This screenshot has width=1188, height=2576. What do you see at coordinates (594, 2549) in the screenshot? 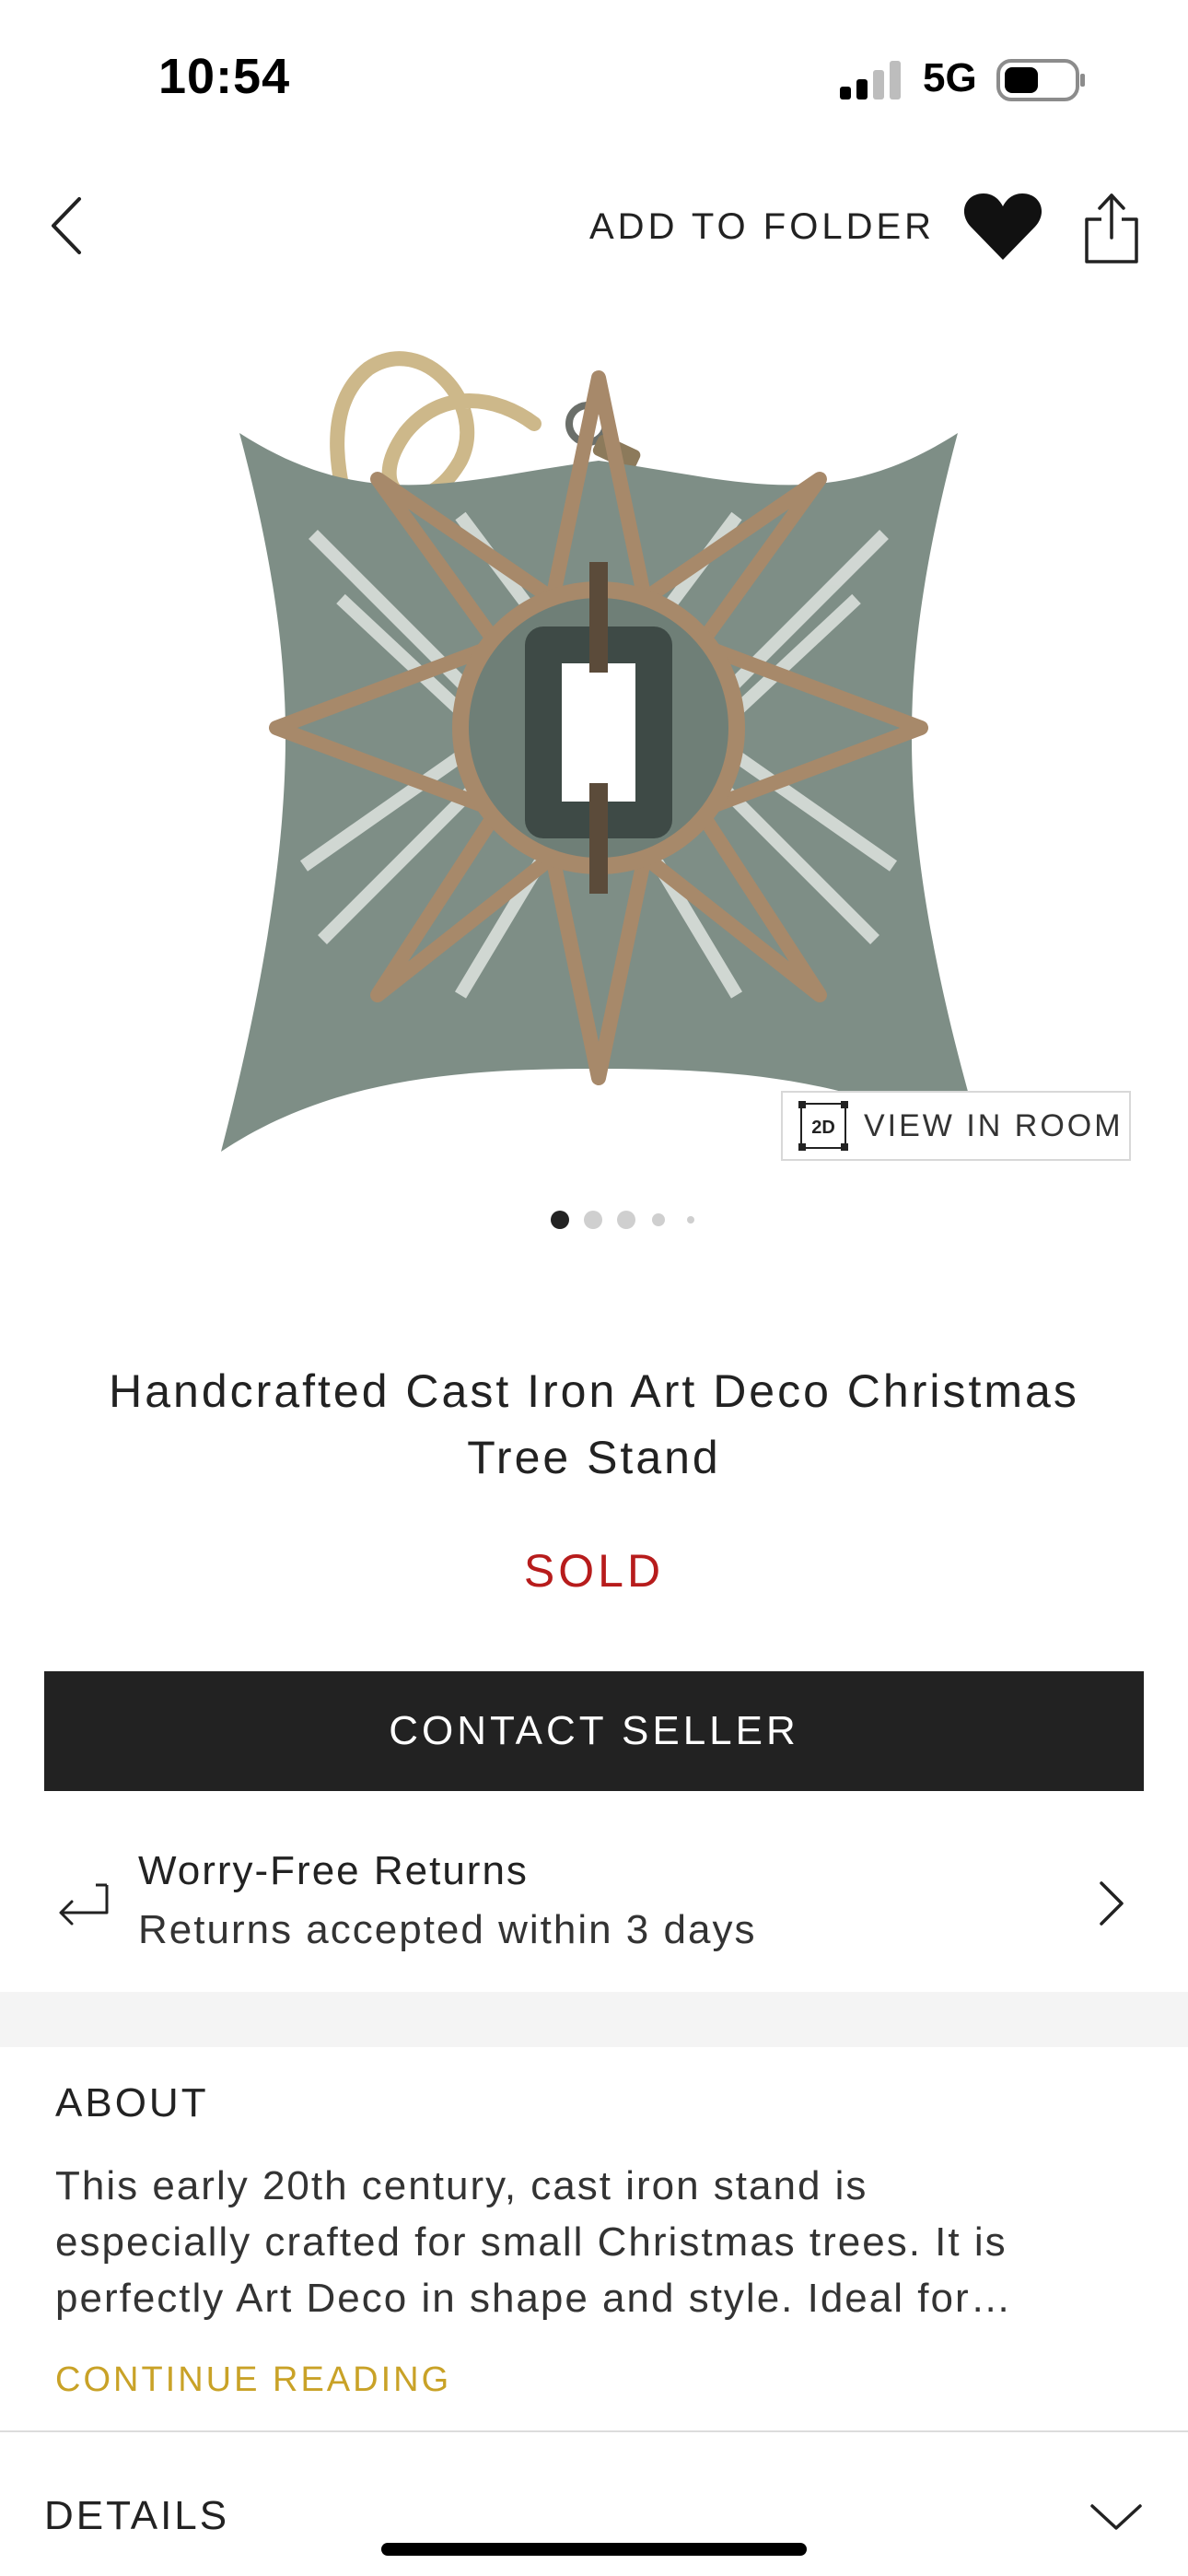
I see `home-indicator` at bounding box center [594, 2549].